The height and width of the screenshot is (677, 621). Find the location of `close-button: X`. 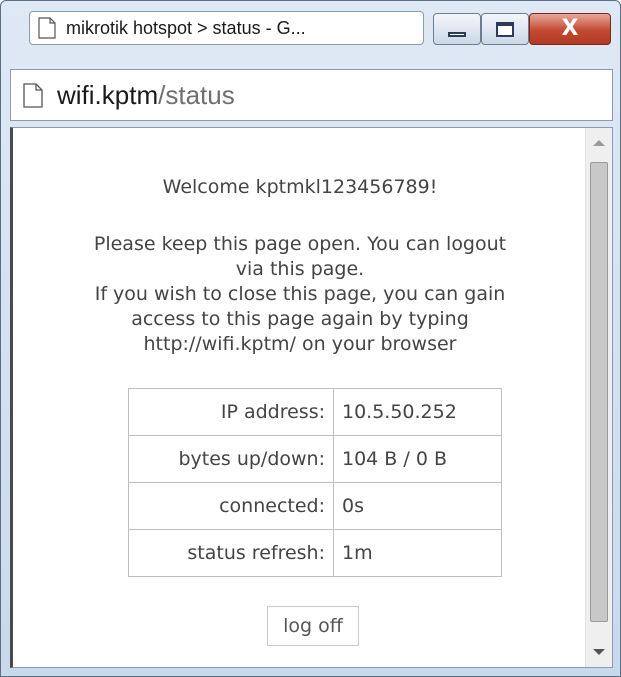

close-button: X is located at coordinates (570, 29).